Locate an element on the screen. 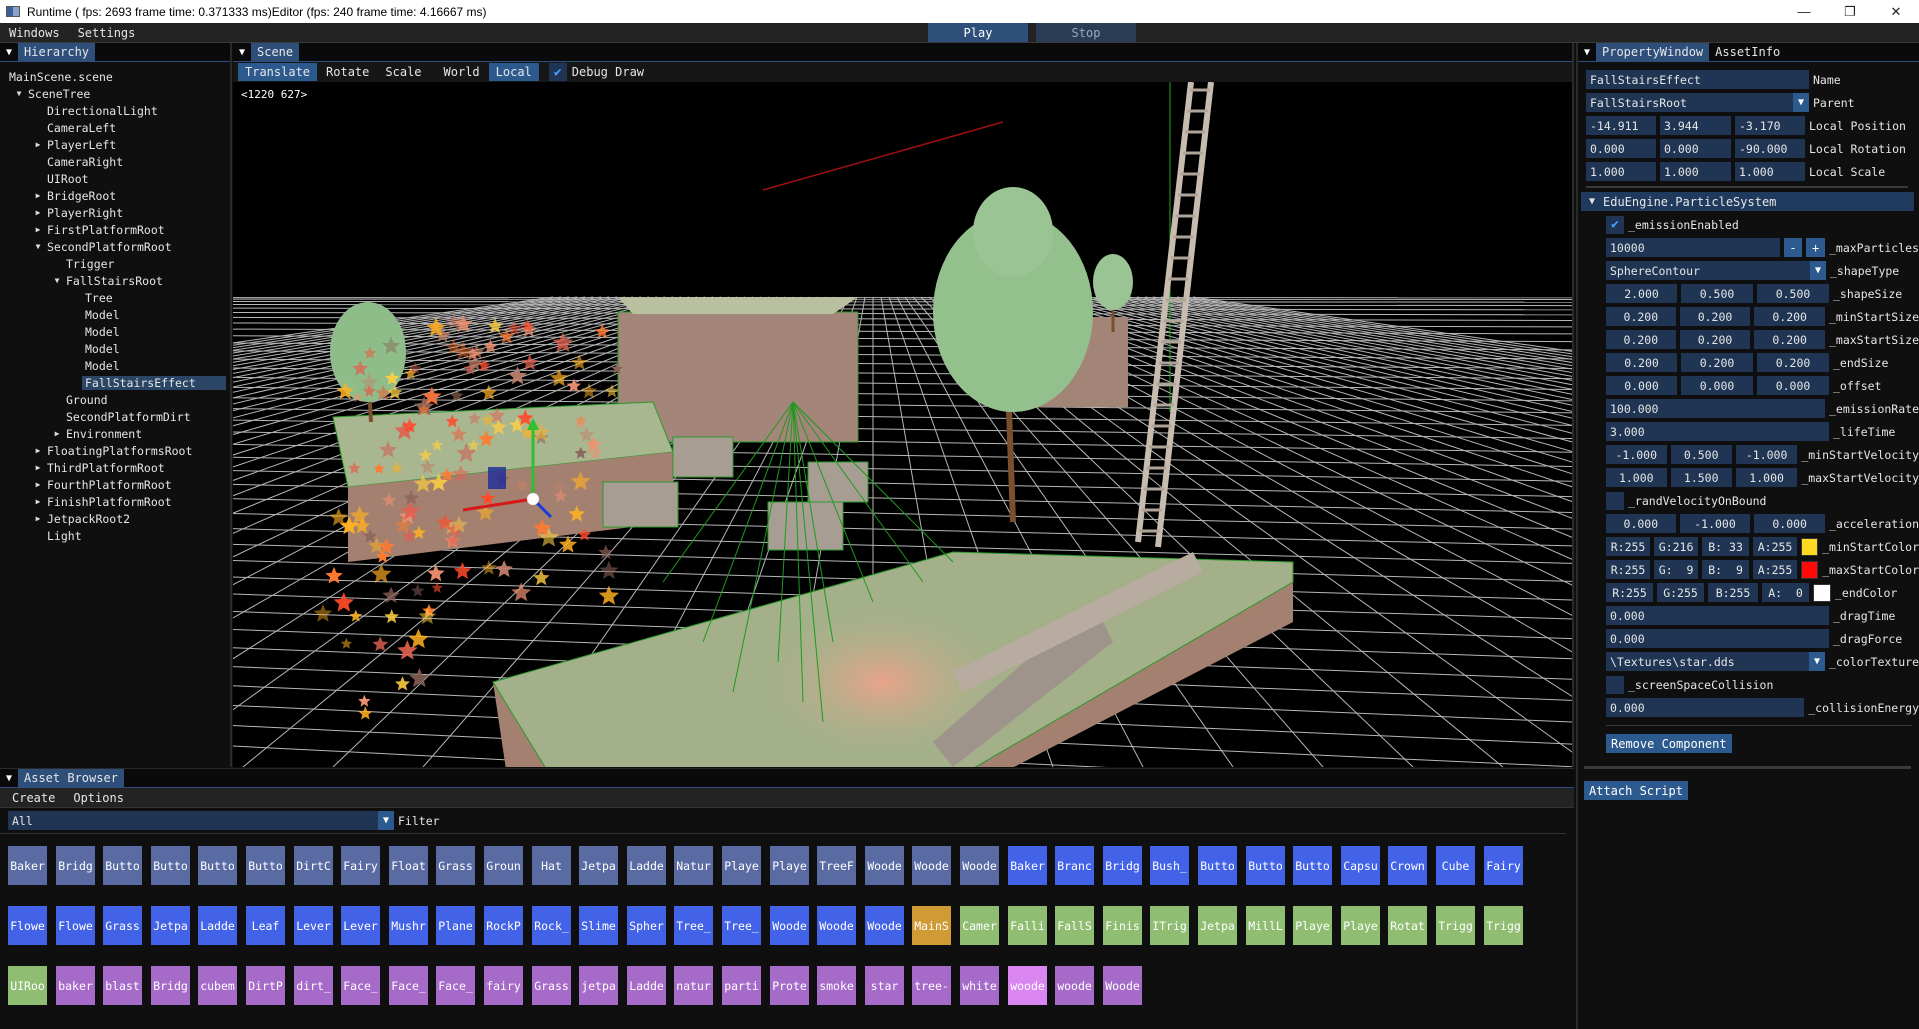 Image resolution: width=1919 pixels, height=1029 pixels. debug-draw-checkbox: ✔ is located at coordinates (557, 72).